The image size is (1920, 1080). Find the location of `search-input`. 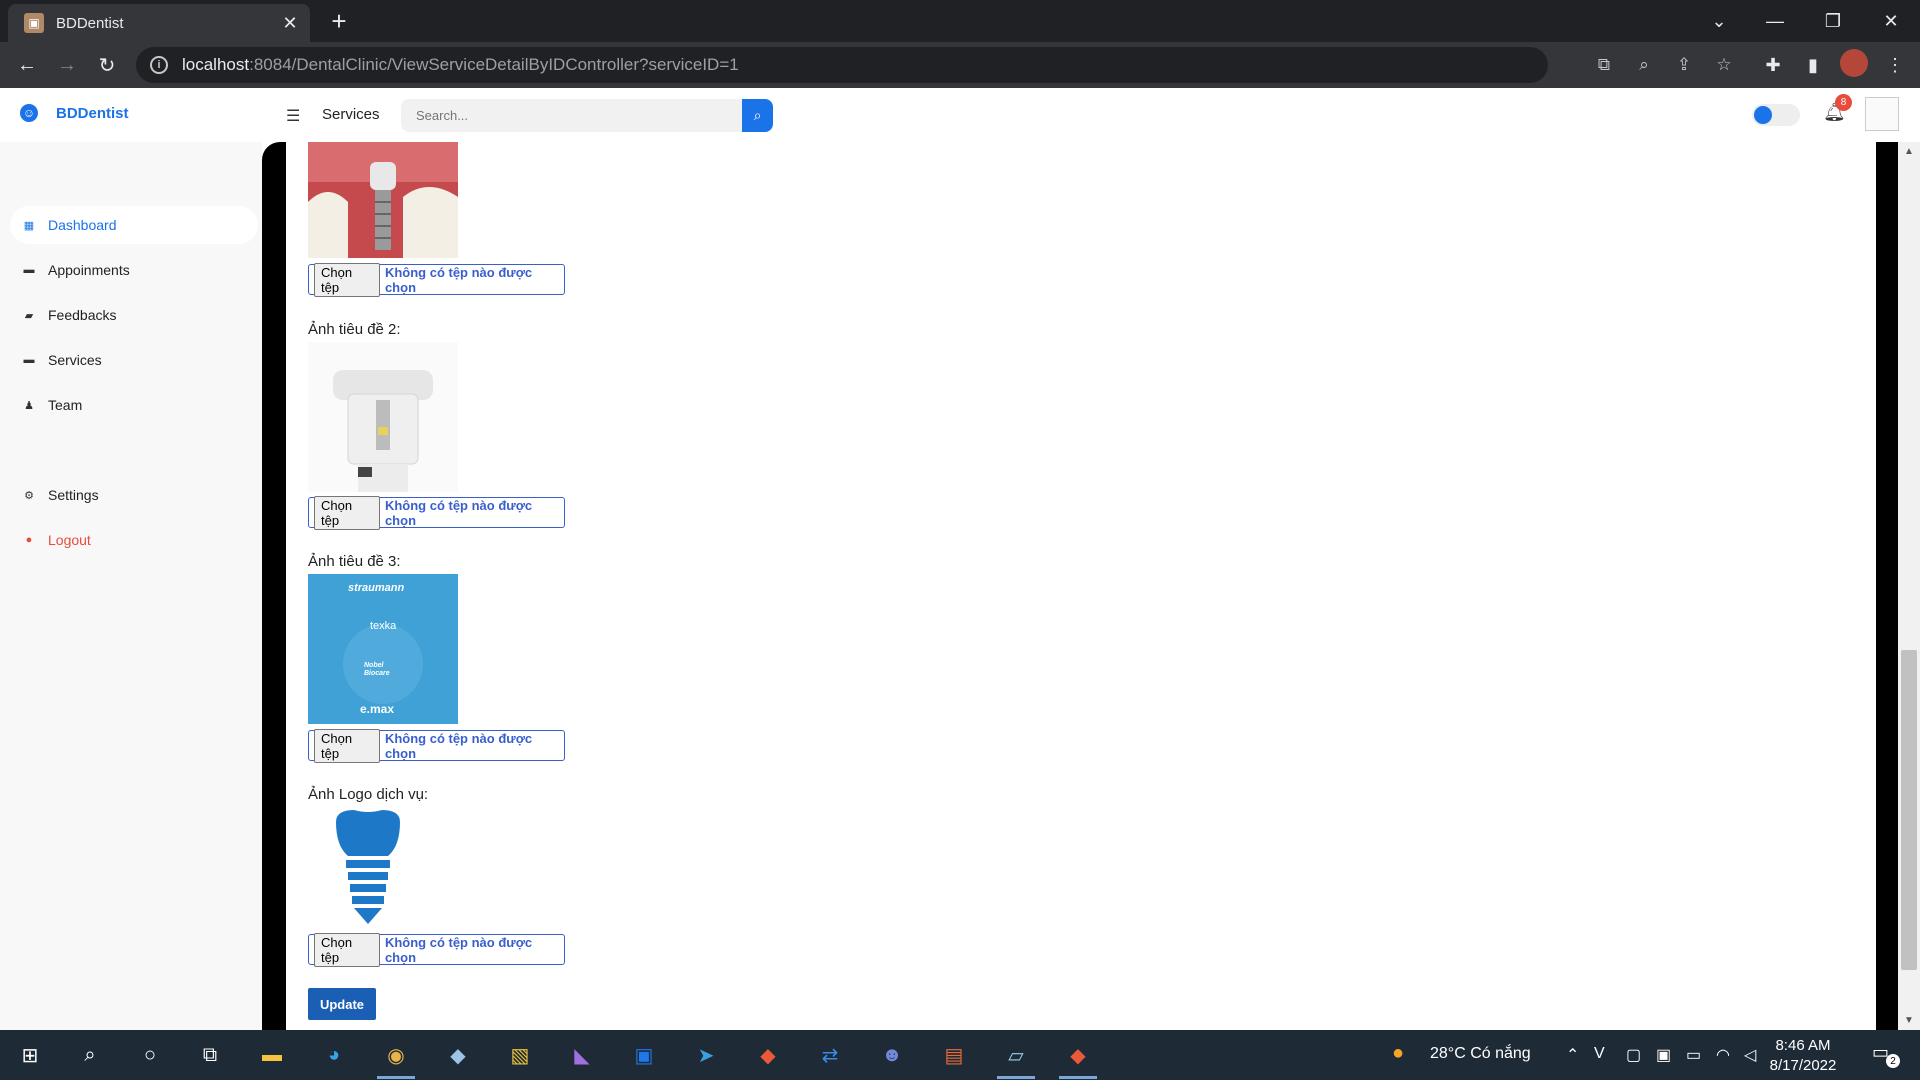

search-input is located at coordinates (571, 115).